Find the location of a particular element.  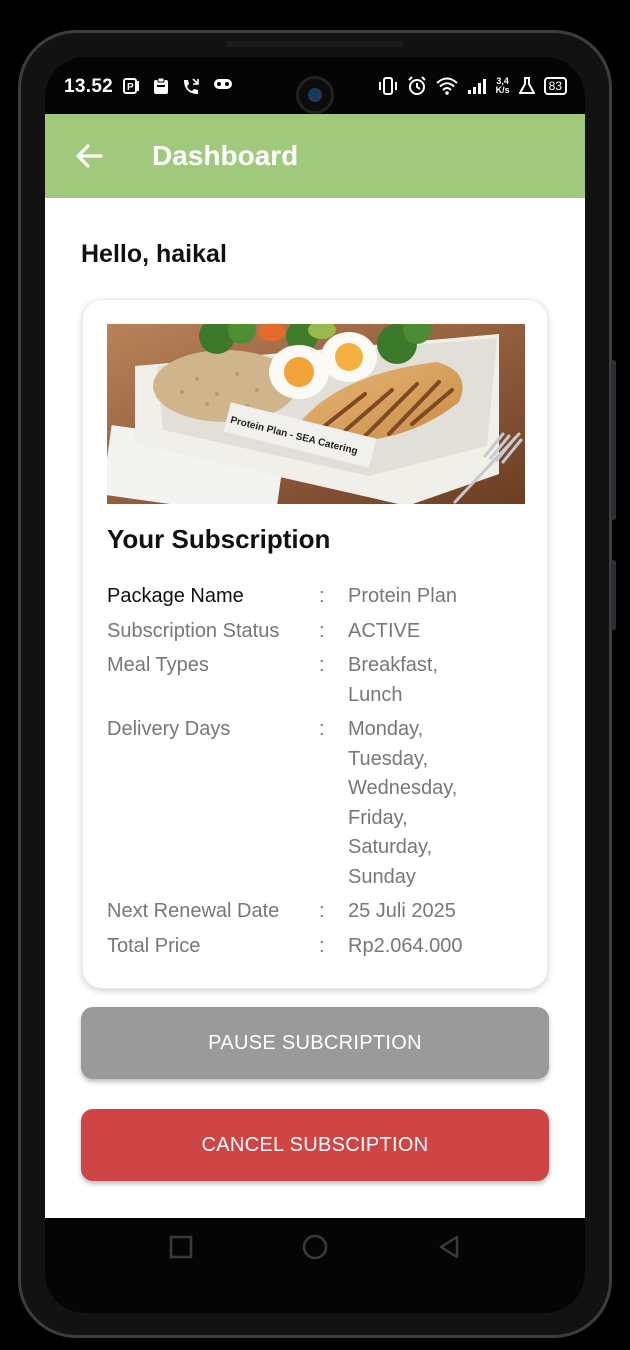

alarm-icon is located at coordinates (416, 85).